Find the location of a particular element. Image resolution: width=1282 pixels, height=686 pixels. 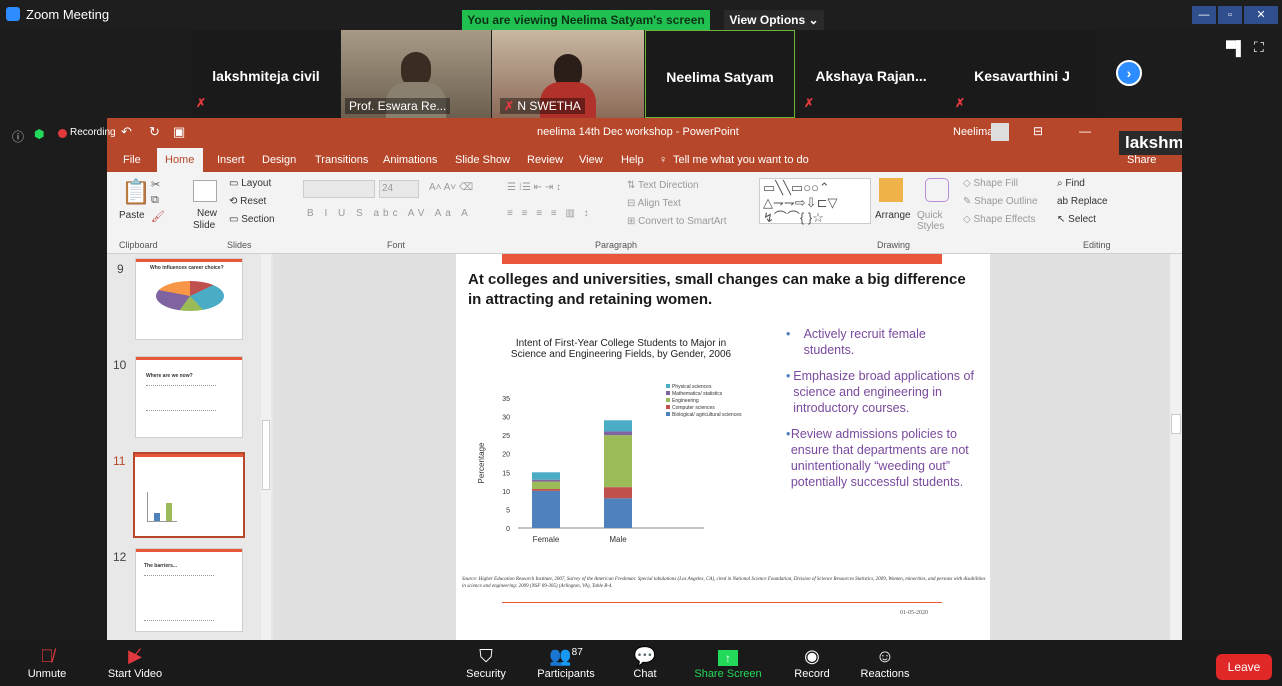

tab-help: Help is located at coordinates (632, 160).